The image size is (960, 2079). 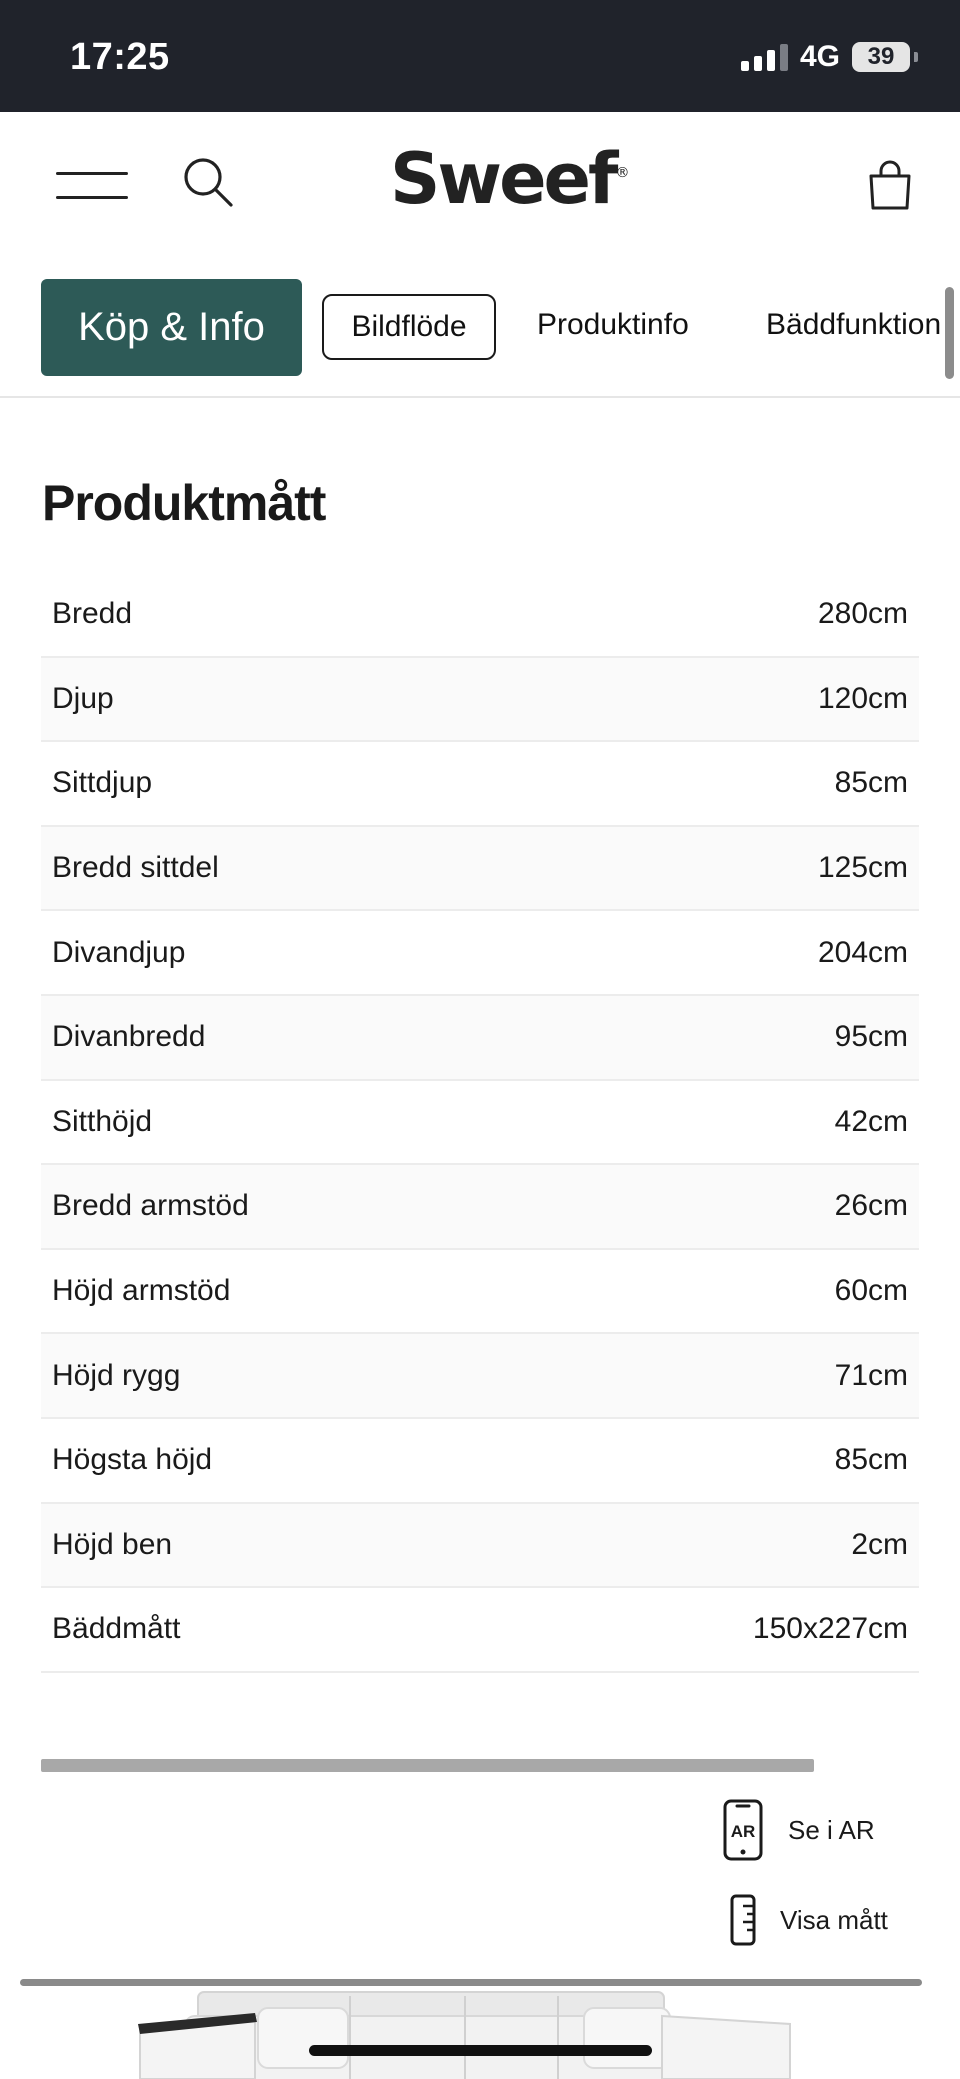 I want to click on spec-label: Högsta höjd, so click(x=132, y=1460).